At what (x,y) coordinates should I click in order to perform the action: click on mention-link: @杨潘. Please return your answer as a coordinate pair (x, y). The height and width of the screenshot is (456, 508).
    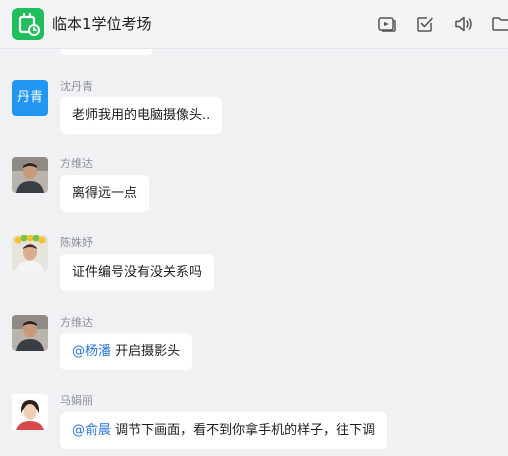
    Looking at the image, I should click on (91, 351).